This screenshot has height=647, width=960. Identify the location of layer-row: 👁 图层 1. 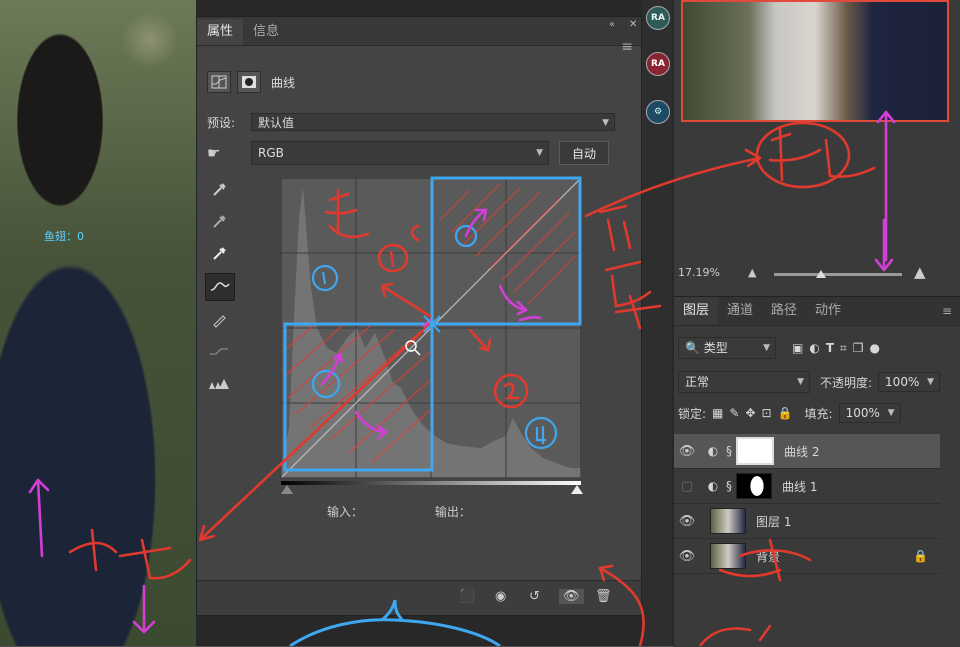
(807, 521).